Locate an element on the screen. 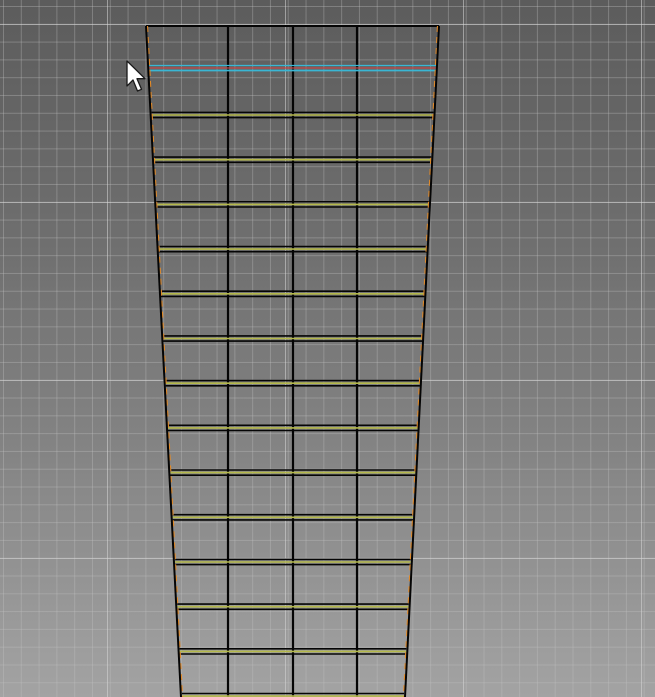  mesh-right-edge-highlight is located at coordinates (420, 361).